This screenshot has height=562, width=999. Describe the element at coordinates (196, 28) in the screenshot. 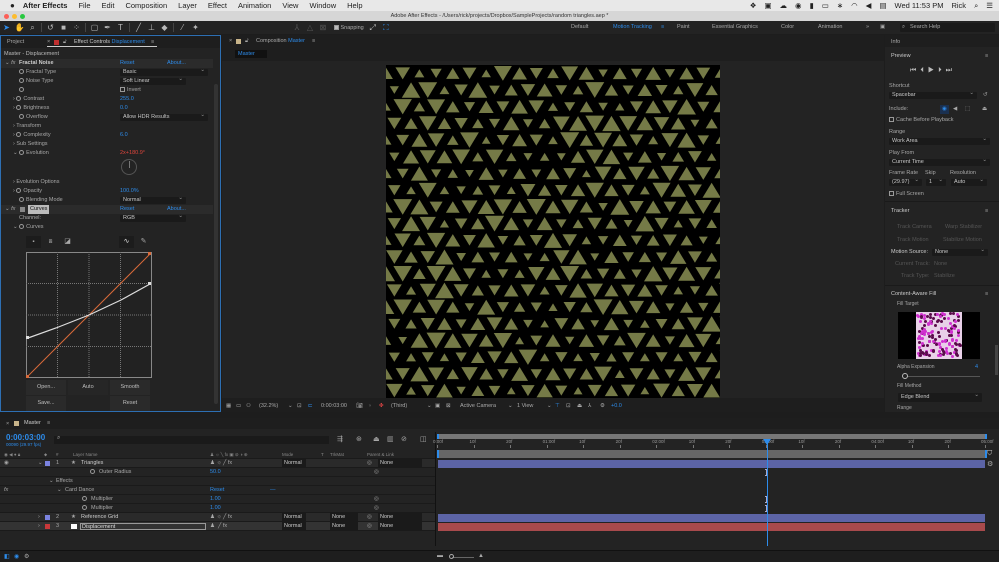

I see `puppet-tool-icon: ✦` at that location.